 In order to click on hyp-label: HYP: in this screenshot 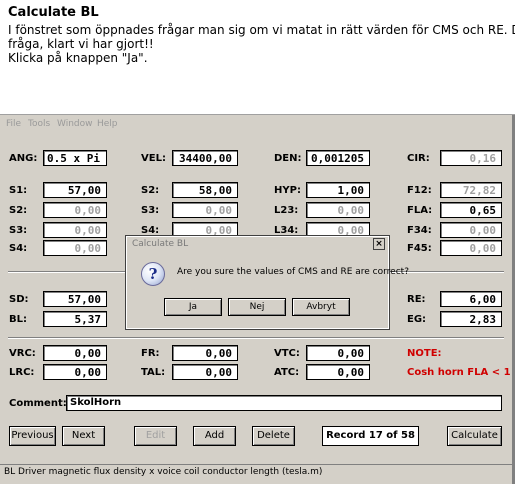, I will do `click(287, 190)`.